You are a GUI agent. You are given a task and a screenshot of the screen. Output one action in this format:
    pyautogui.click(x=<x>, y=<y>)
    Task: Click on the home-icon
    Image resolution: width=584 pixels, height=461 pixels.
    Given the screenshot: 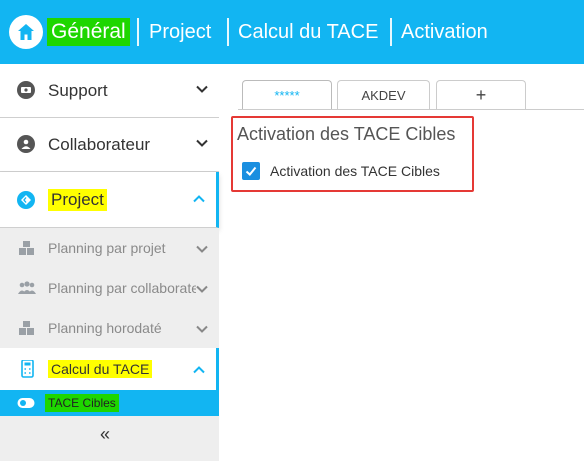 What is the action you would take?
    pyautogui.click(x=26, y=32)
    